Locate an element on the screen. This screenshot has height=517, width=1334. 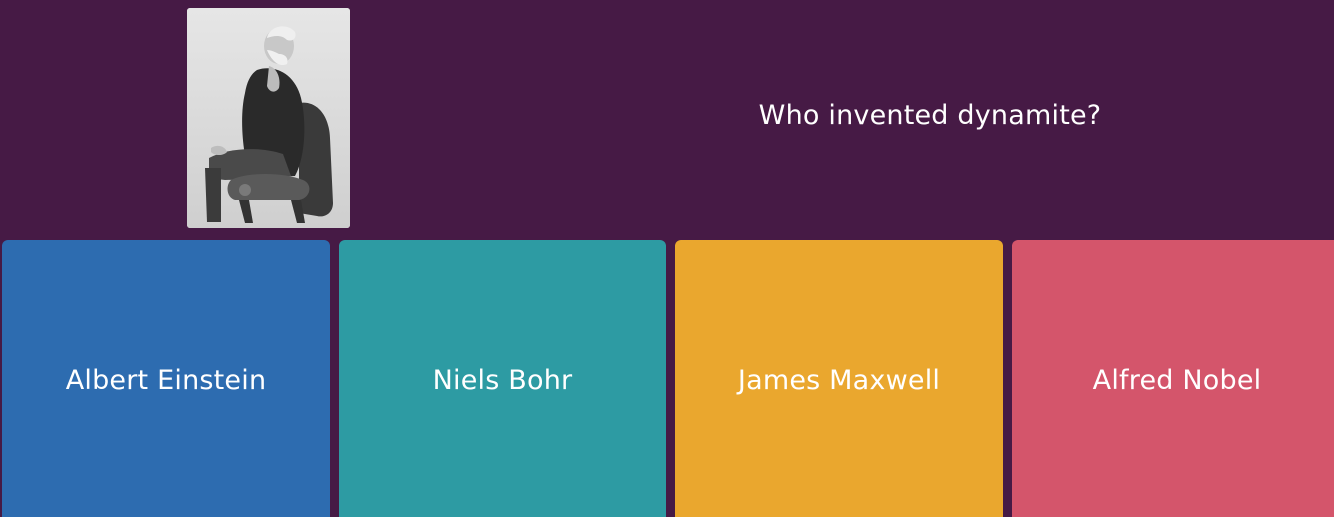
answer-label: Albert Einstein is located at coordinates (166, 380).